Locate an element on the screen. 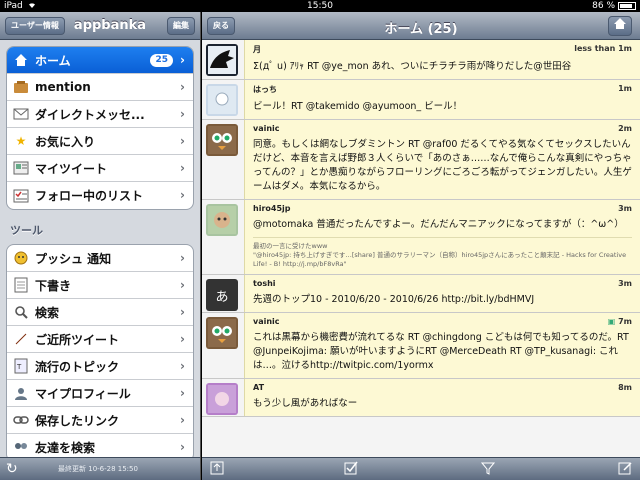 The height and width of the screenshot is (480, 640). sidebar-item-profile: マイプロフィール › is located at coordinates (100, 393).